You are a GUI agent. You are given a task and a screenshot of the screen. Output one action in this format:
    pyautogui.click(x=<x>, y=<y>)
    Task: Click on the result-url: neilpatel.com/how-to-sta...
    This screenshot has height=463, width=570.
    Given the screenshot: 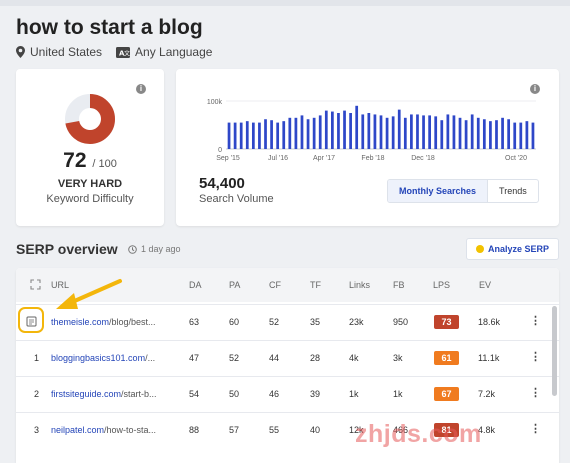 What is the action you would take?
    pyautogui.click(x=103, y=430)
    